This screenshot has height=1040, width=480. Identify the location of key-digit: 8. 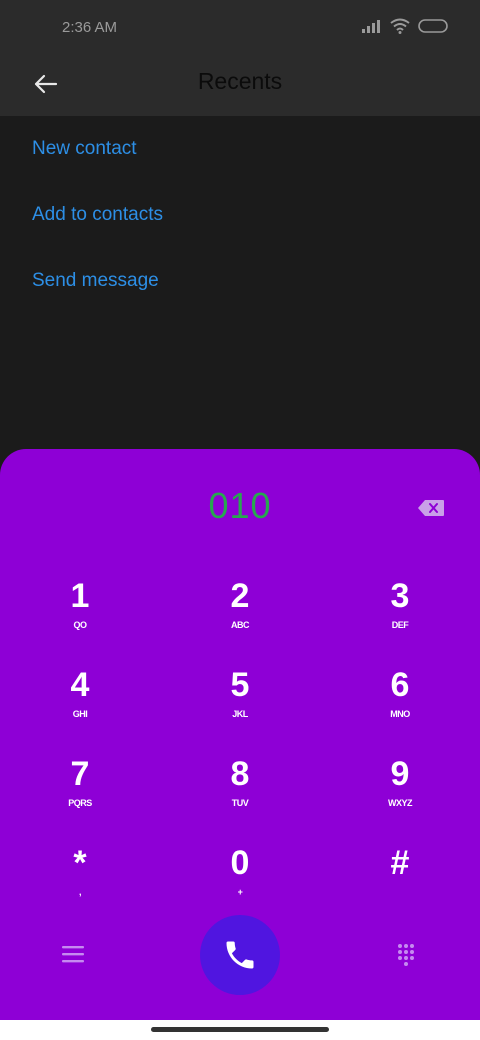
(240, 774).